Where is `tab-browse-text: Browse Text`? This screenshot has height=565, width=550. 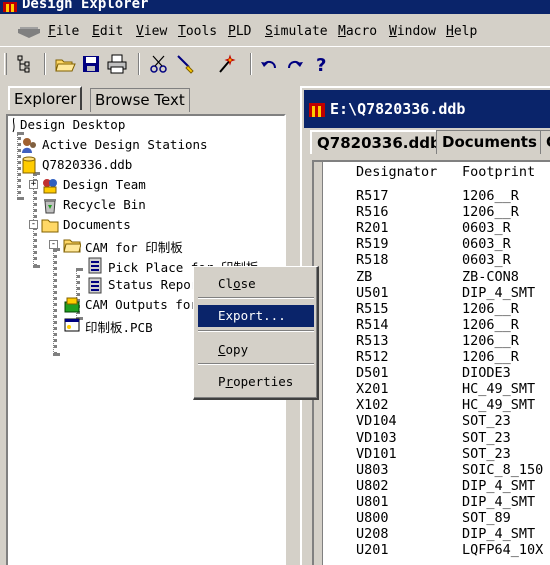 tab-browse-text: Browse Text is located at coordinates (140, 100).